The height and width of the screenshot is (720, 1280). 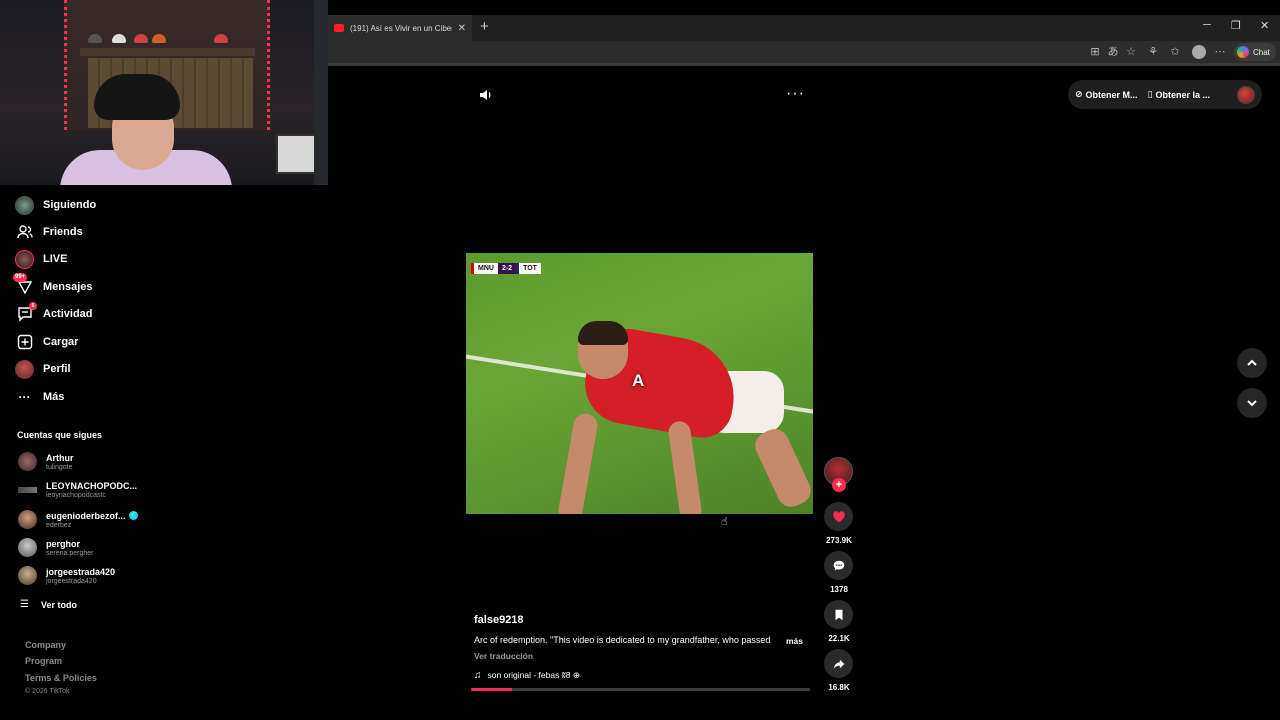 I want to click on webcam-overlay, so click(x=164, y=92).